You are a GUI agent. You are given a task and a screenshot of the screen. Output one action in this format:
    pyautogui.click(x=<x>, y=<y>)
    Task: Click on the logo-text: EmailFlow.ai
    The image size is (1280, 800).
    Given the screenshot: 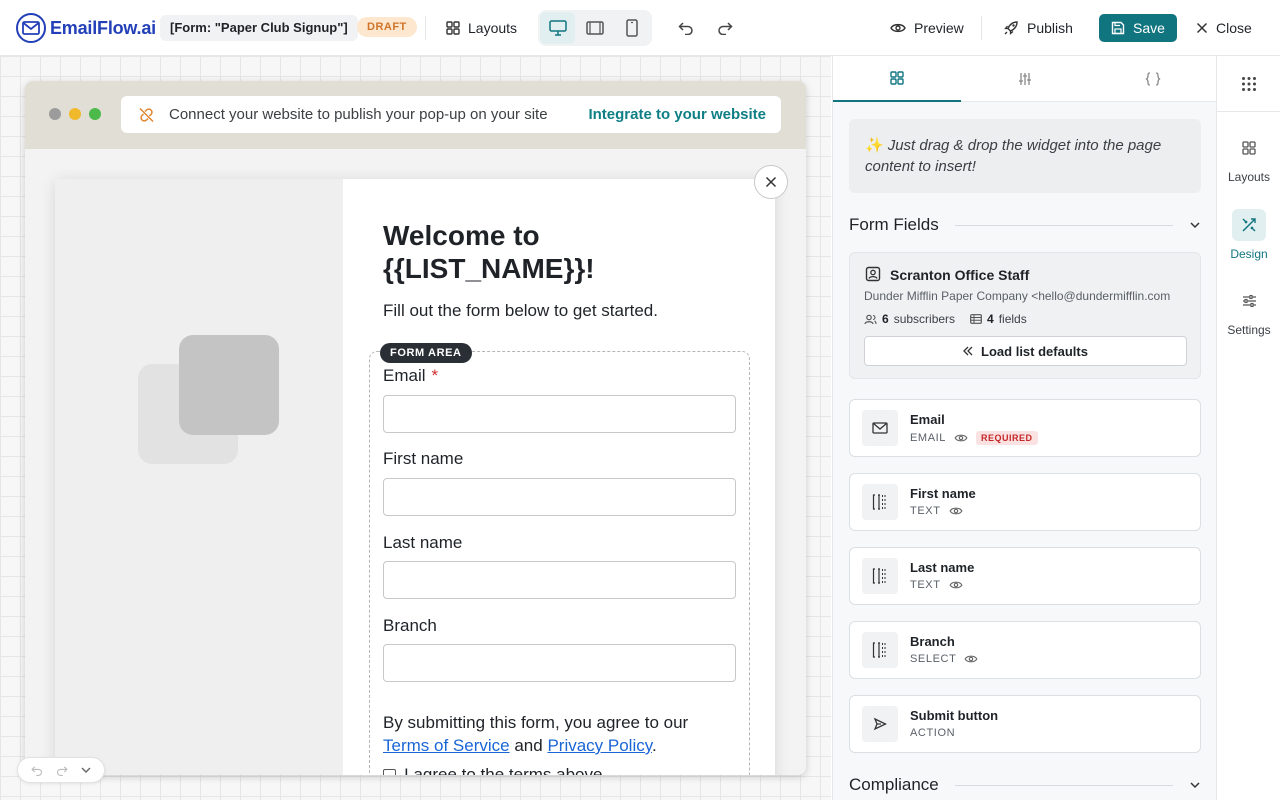 What is the action you would take?
    pyautogui.click(x=103, y=27)
    